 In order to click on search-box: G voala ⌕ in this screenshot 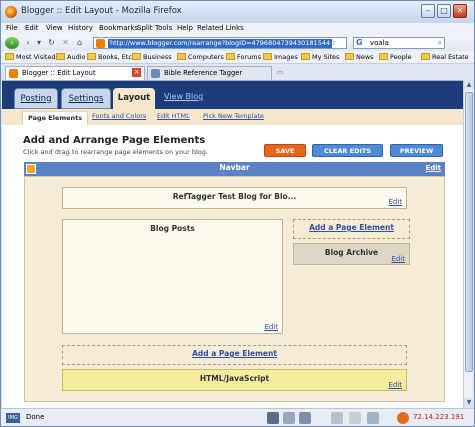, I will do `click(399, 43)`.